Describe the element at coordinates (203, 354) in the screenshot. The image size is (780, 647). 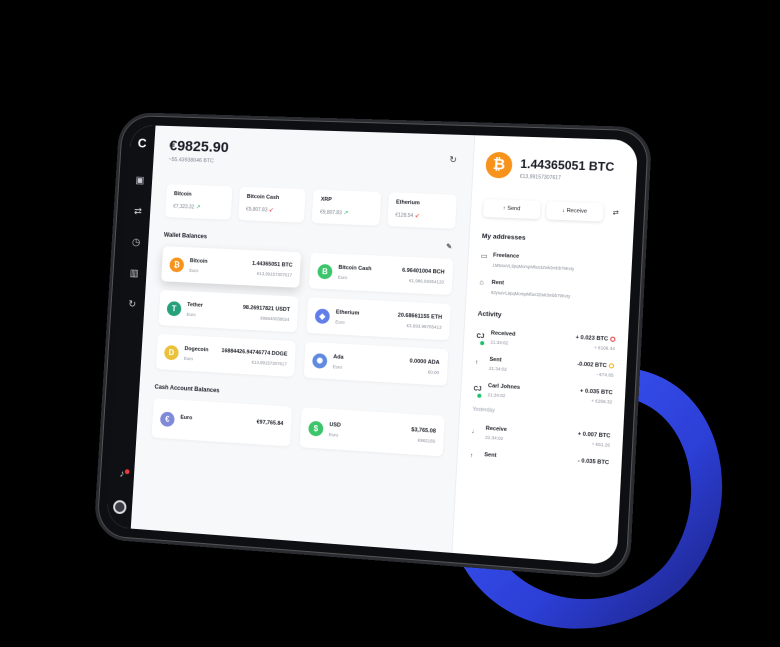
I see `balance-text: Dogecoin Euro` at that location.